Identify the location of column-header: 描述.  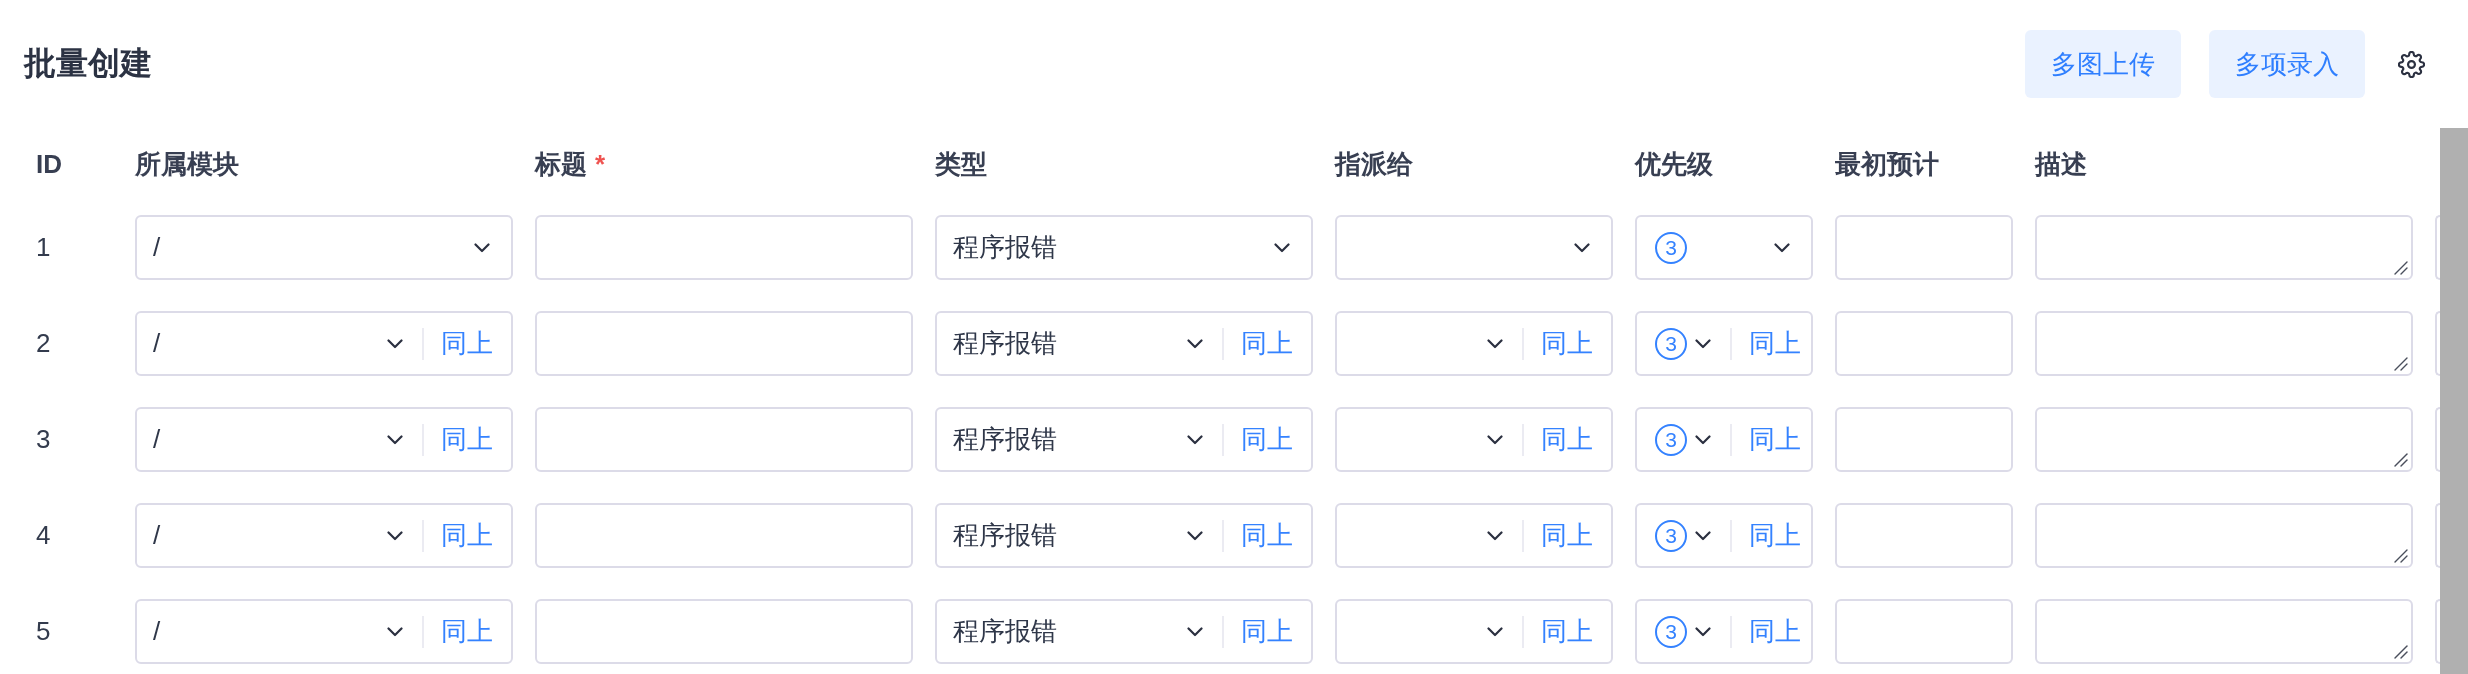
(2061, 164).